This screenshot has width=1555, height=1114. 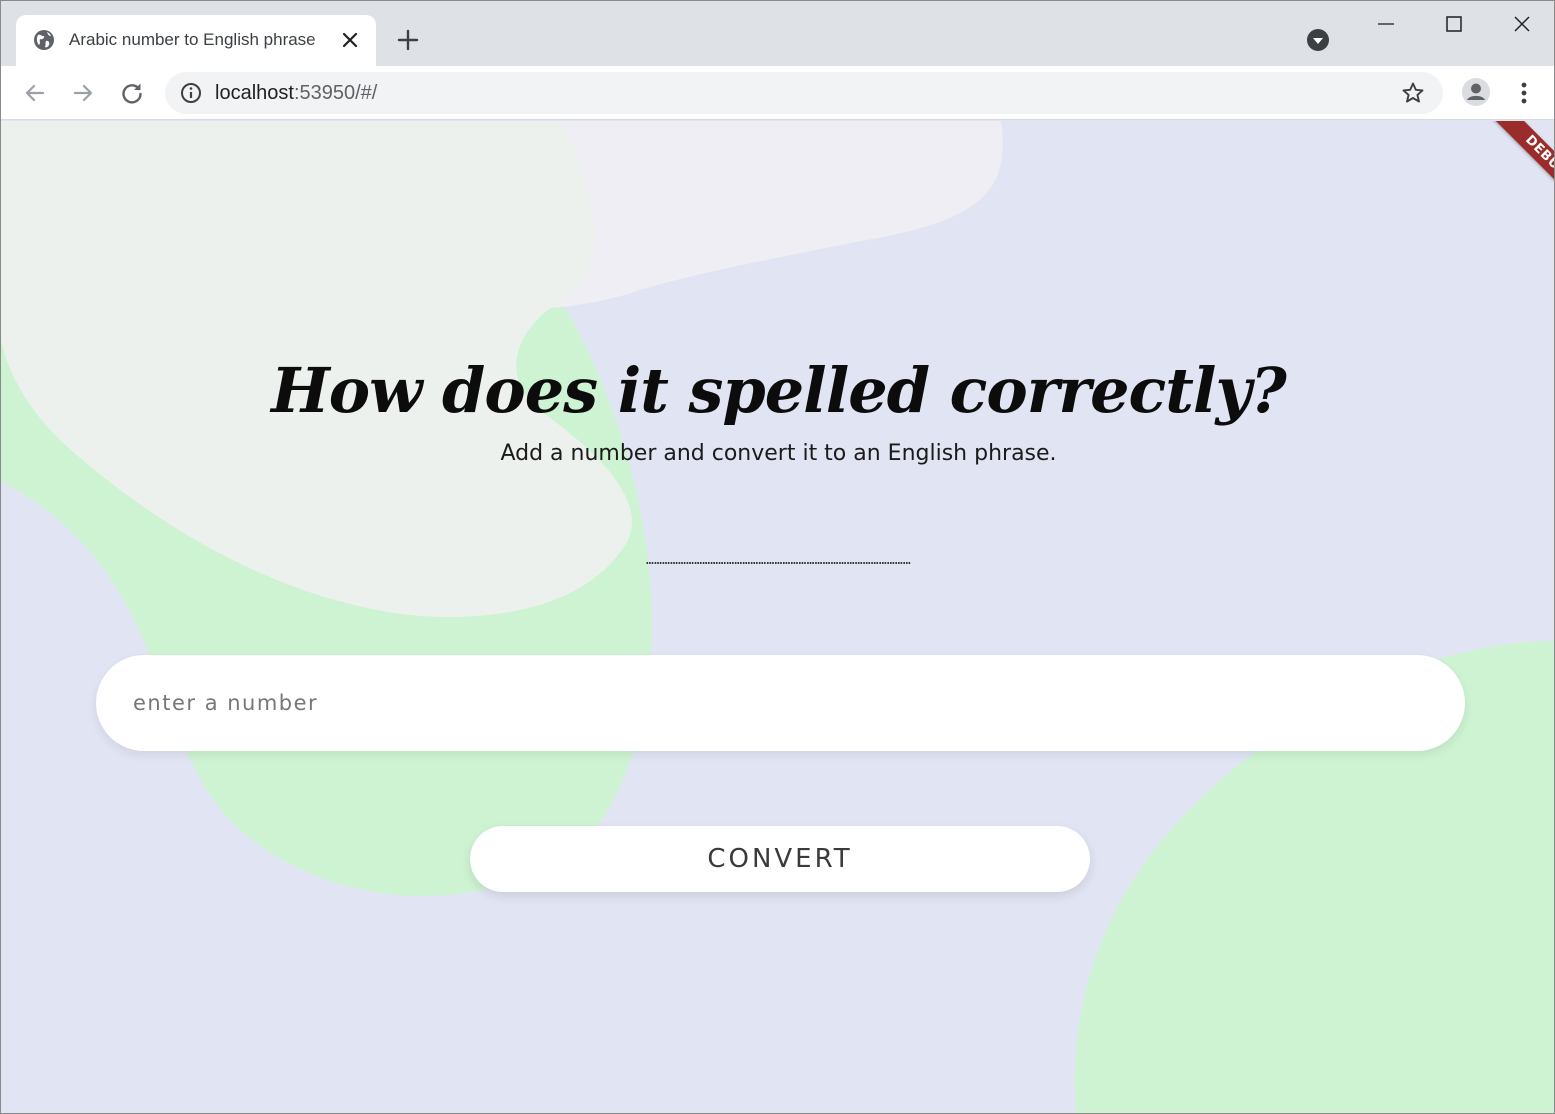 What do you see at coordinates (779, 390) in the screenshot?
I see `page-title: How does it spelled correctly?` at bounding box center [779, 390].